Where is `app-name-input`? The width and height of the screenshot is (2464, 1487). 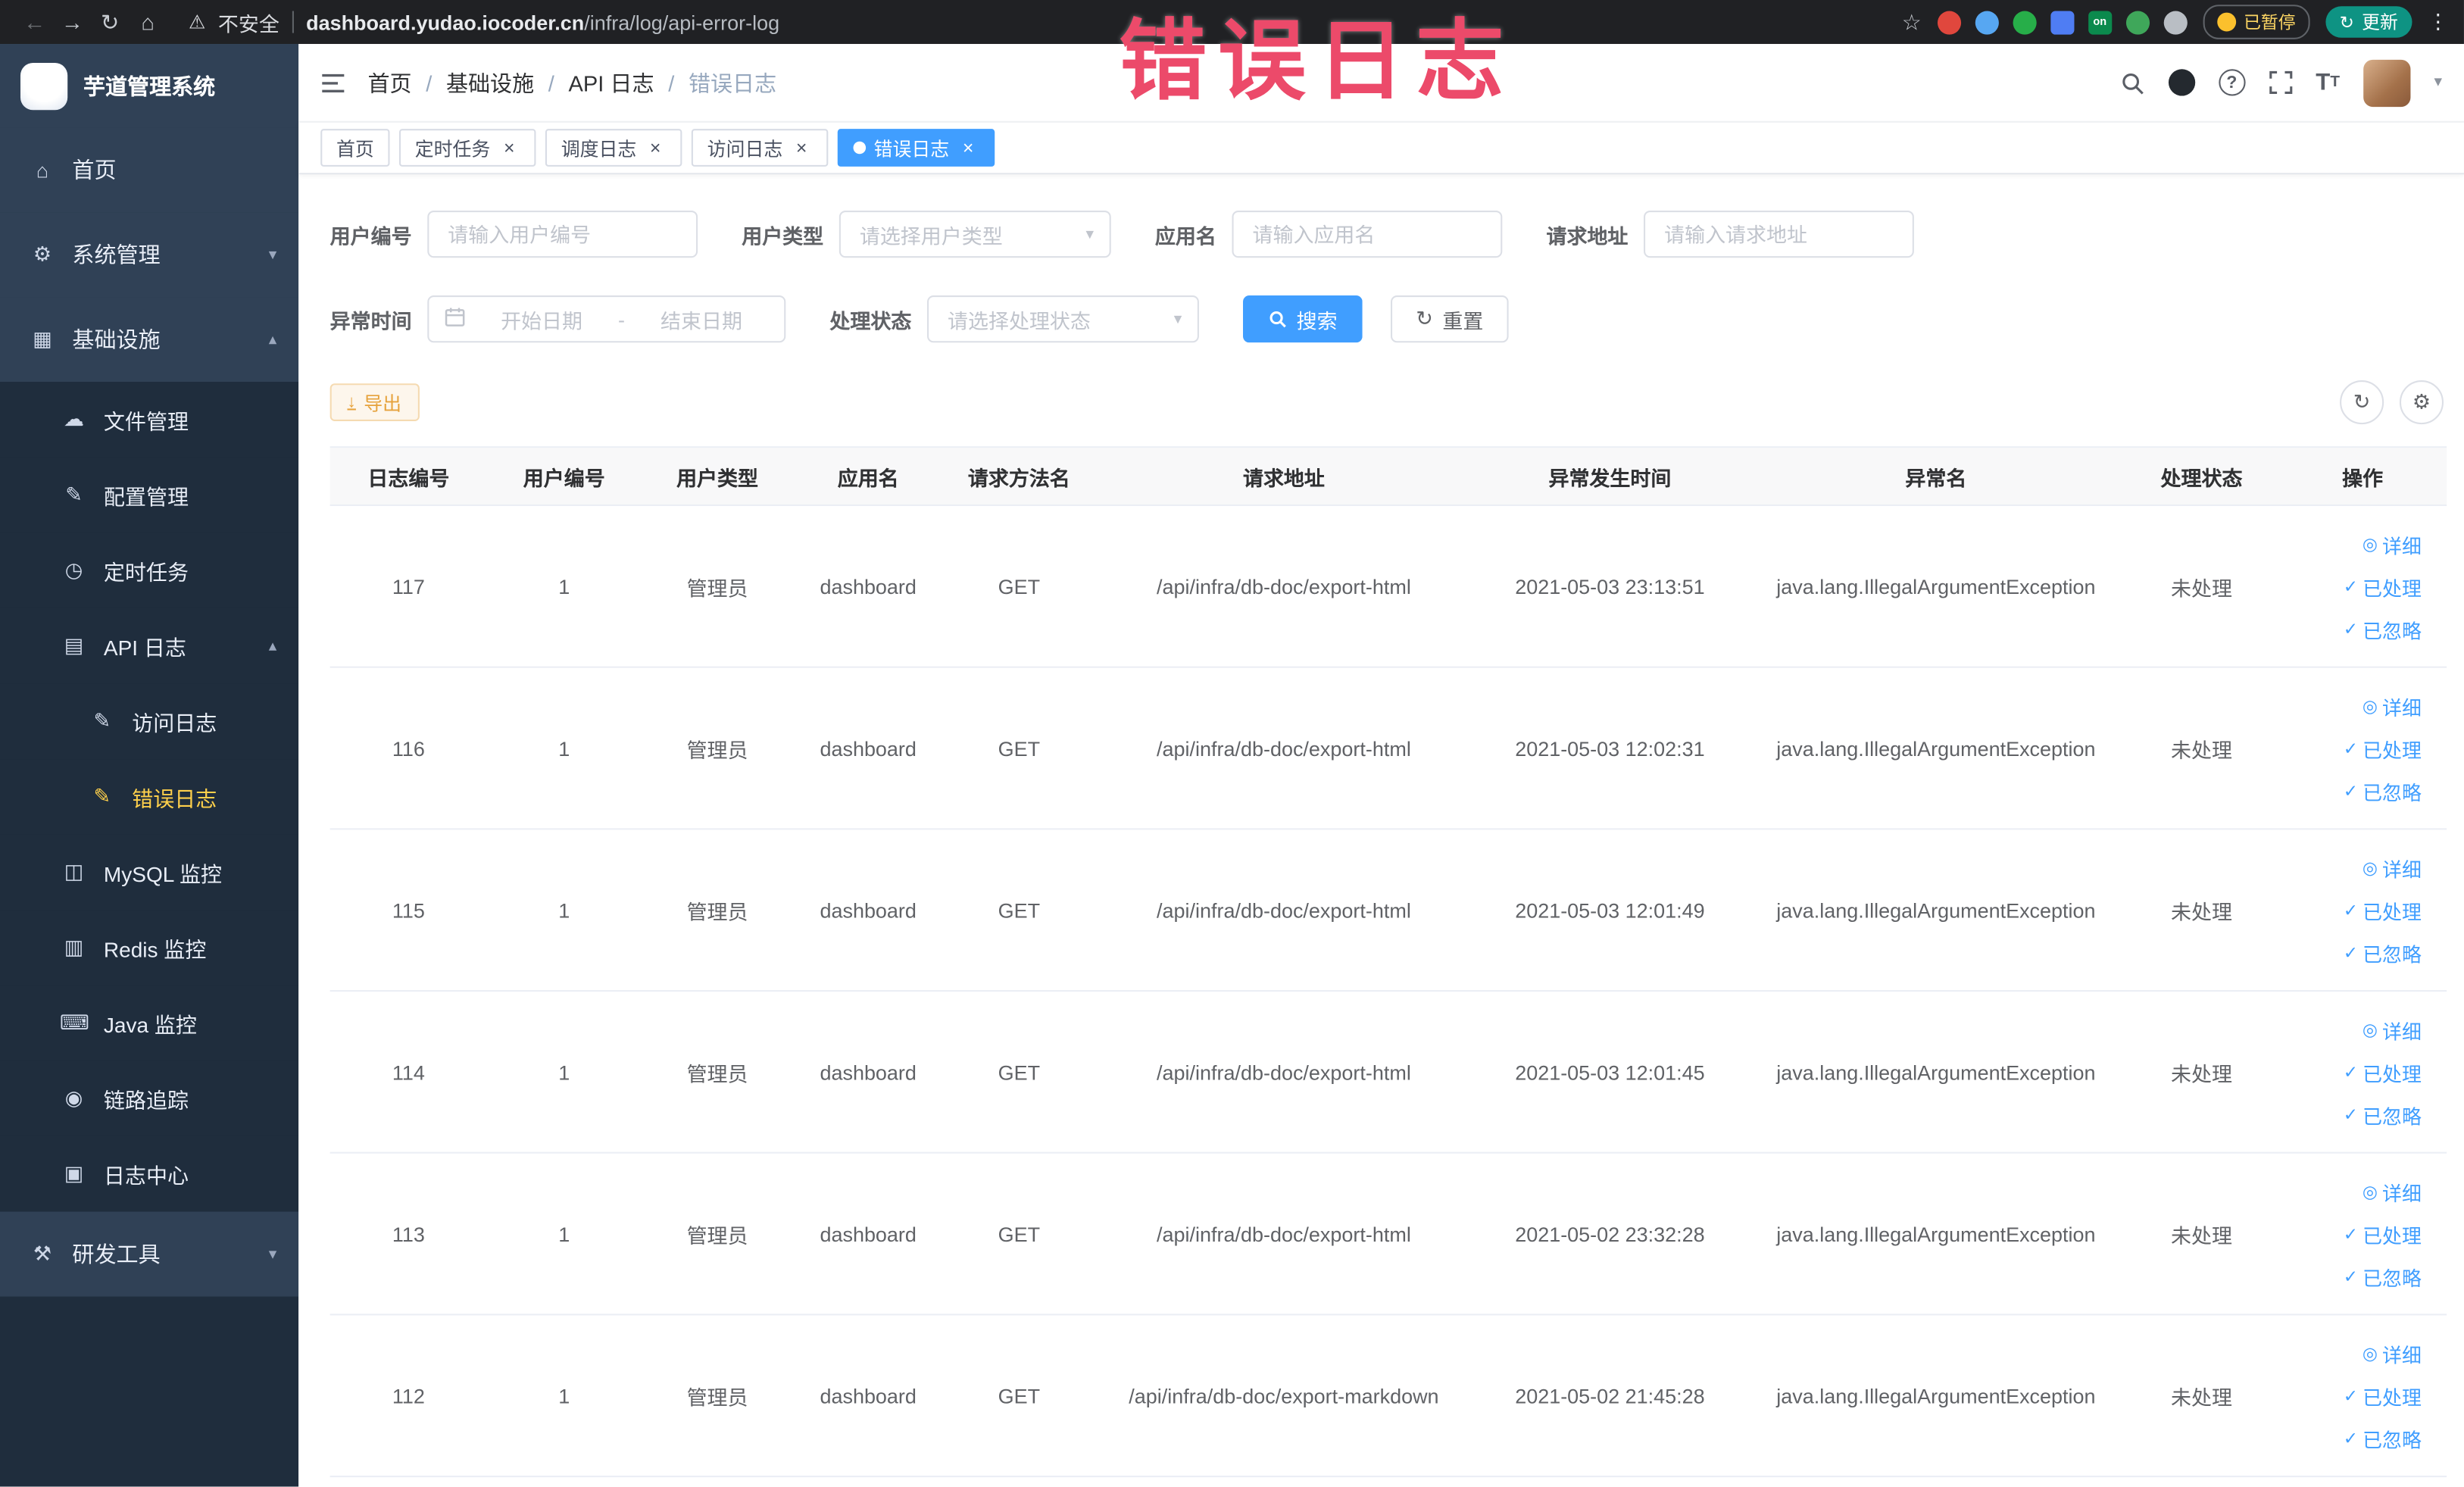 app-name-input is located at coordinates (1367, 234).